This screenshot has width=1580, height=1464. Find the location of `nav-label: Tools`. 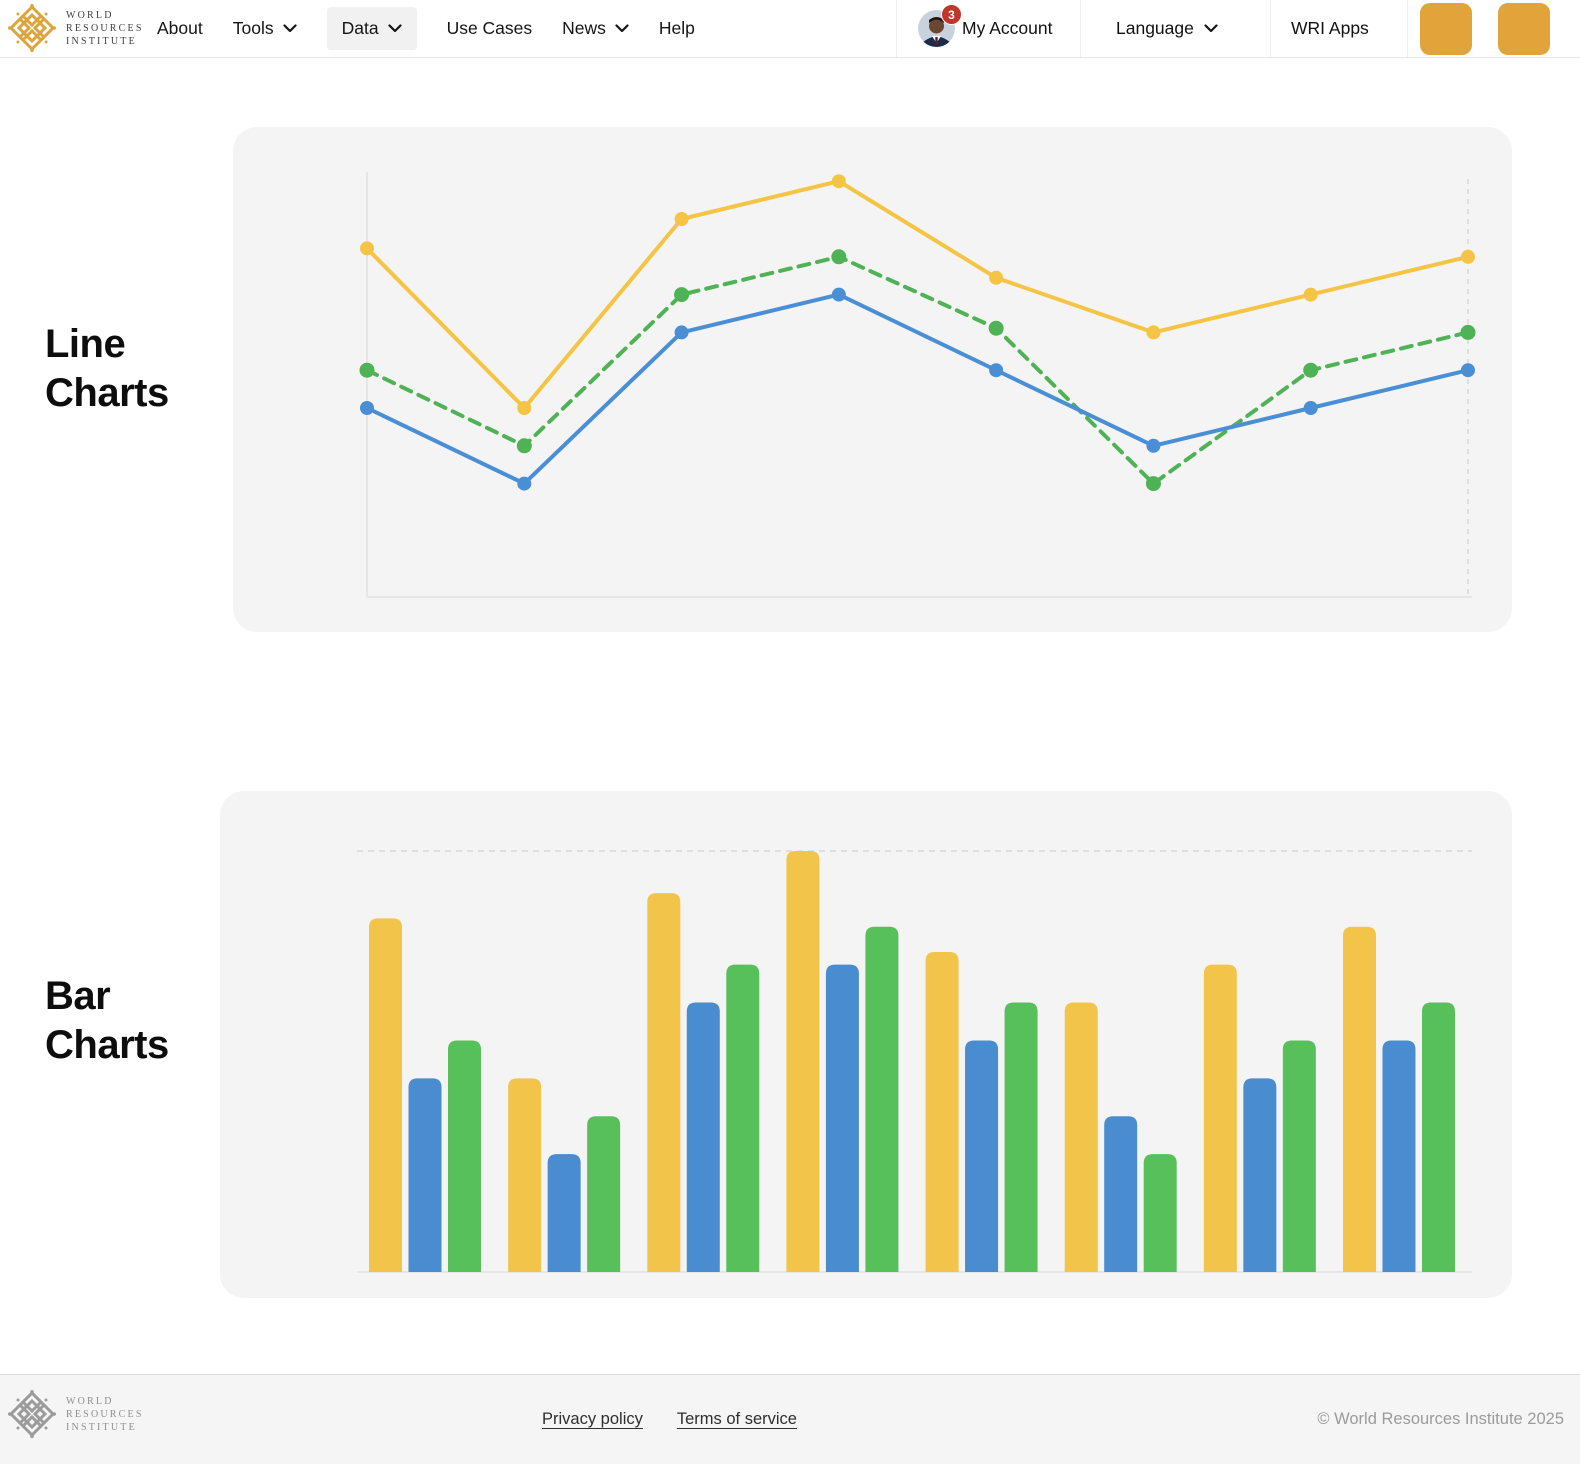

nav-label: Tools is located at coordinates (253, 28).